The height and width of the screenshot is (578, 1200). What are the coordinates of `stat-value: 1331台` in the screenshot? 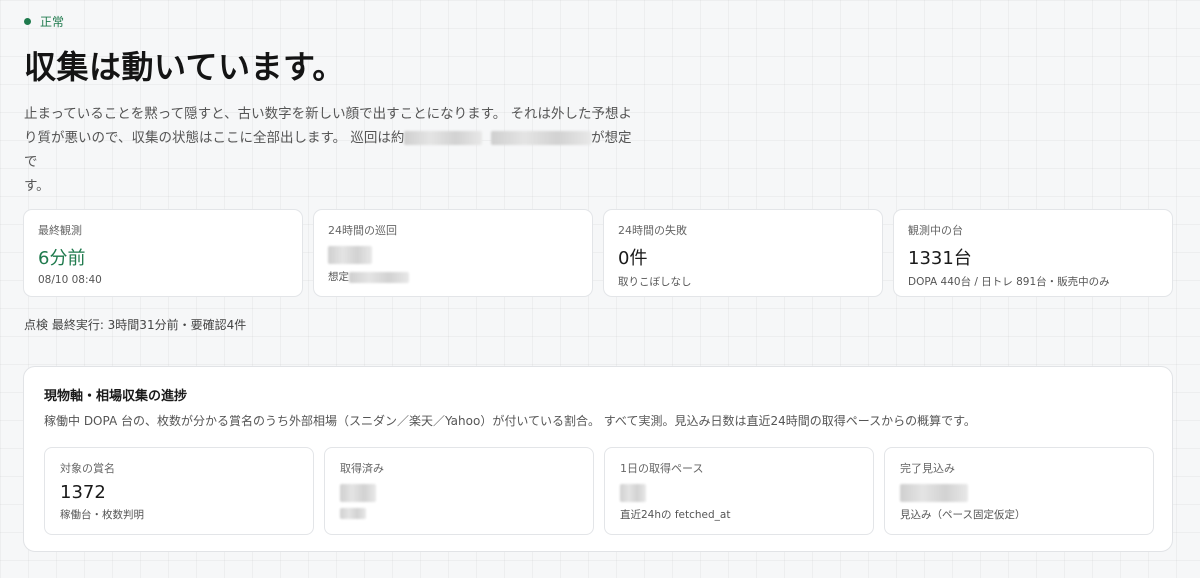 It's located at (940, 258).